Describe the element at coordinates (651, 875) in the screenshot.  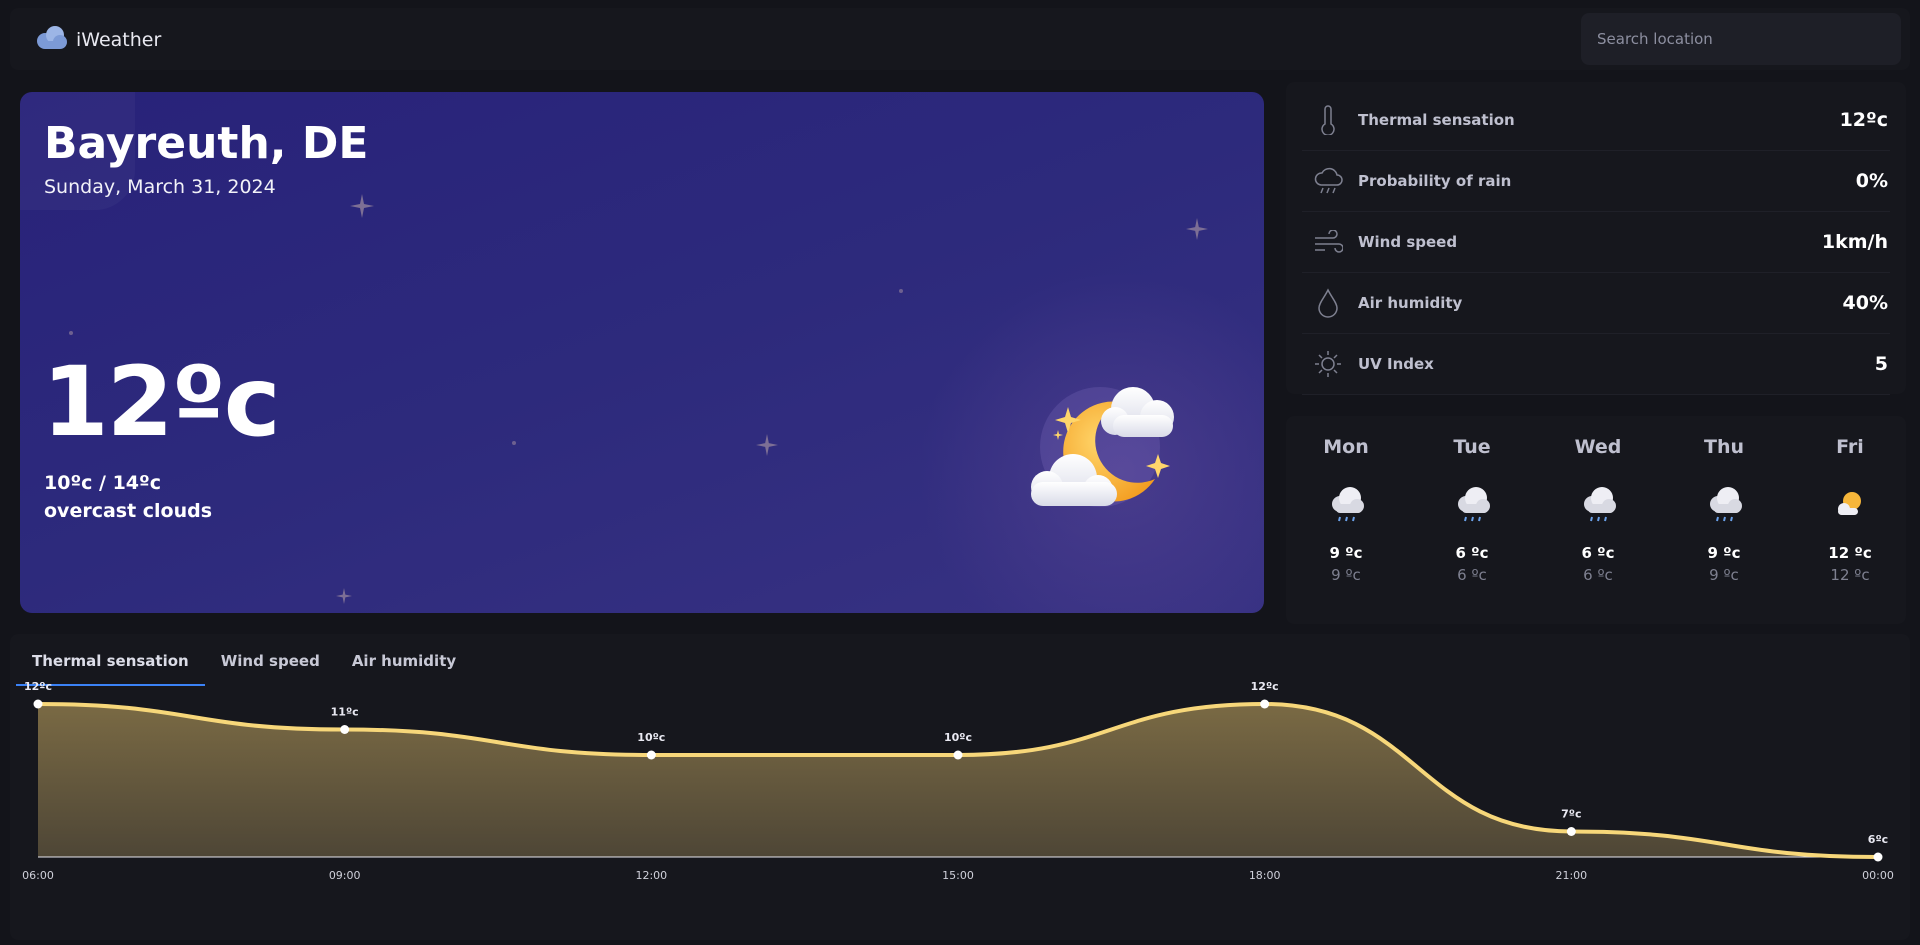
I see `x-tick-label: 12:00` at that location.